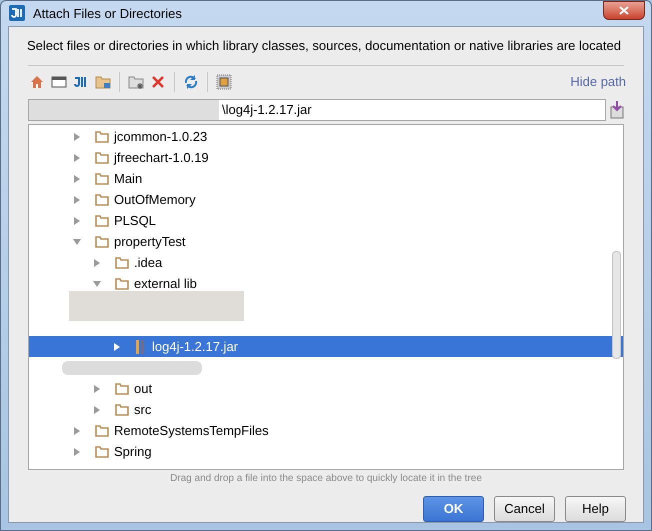  I want to click on close-button, so click(624, 10).